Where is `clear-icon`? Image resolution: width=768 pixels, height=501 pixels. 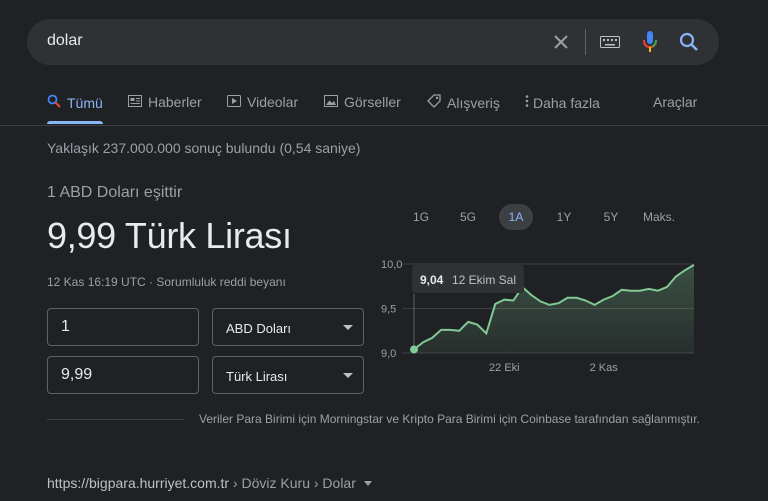
clear-icon is located at coordinates (561, 42).